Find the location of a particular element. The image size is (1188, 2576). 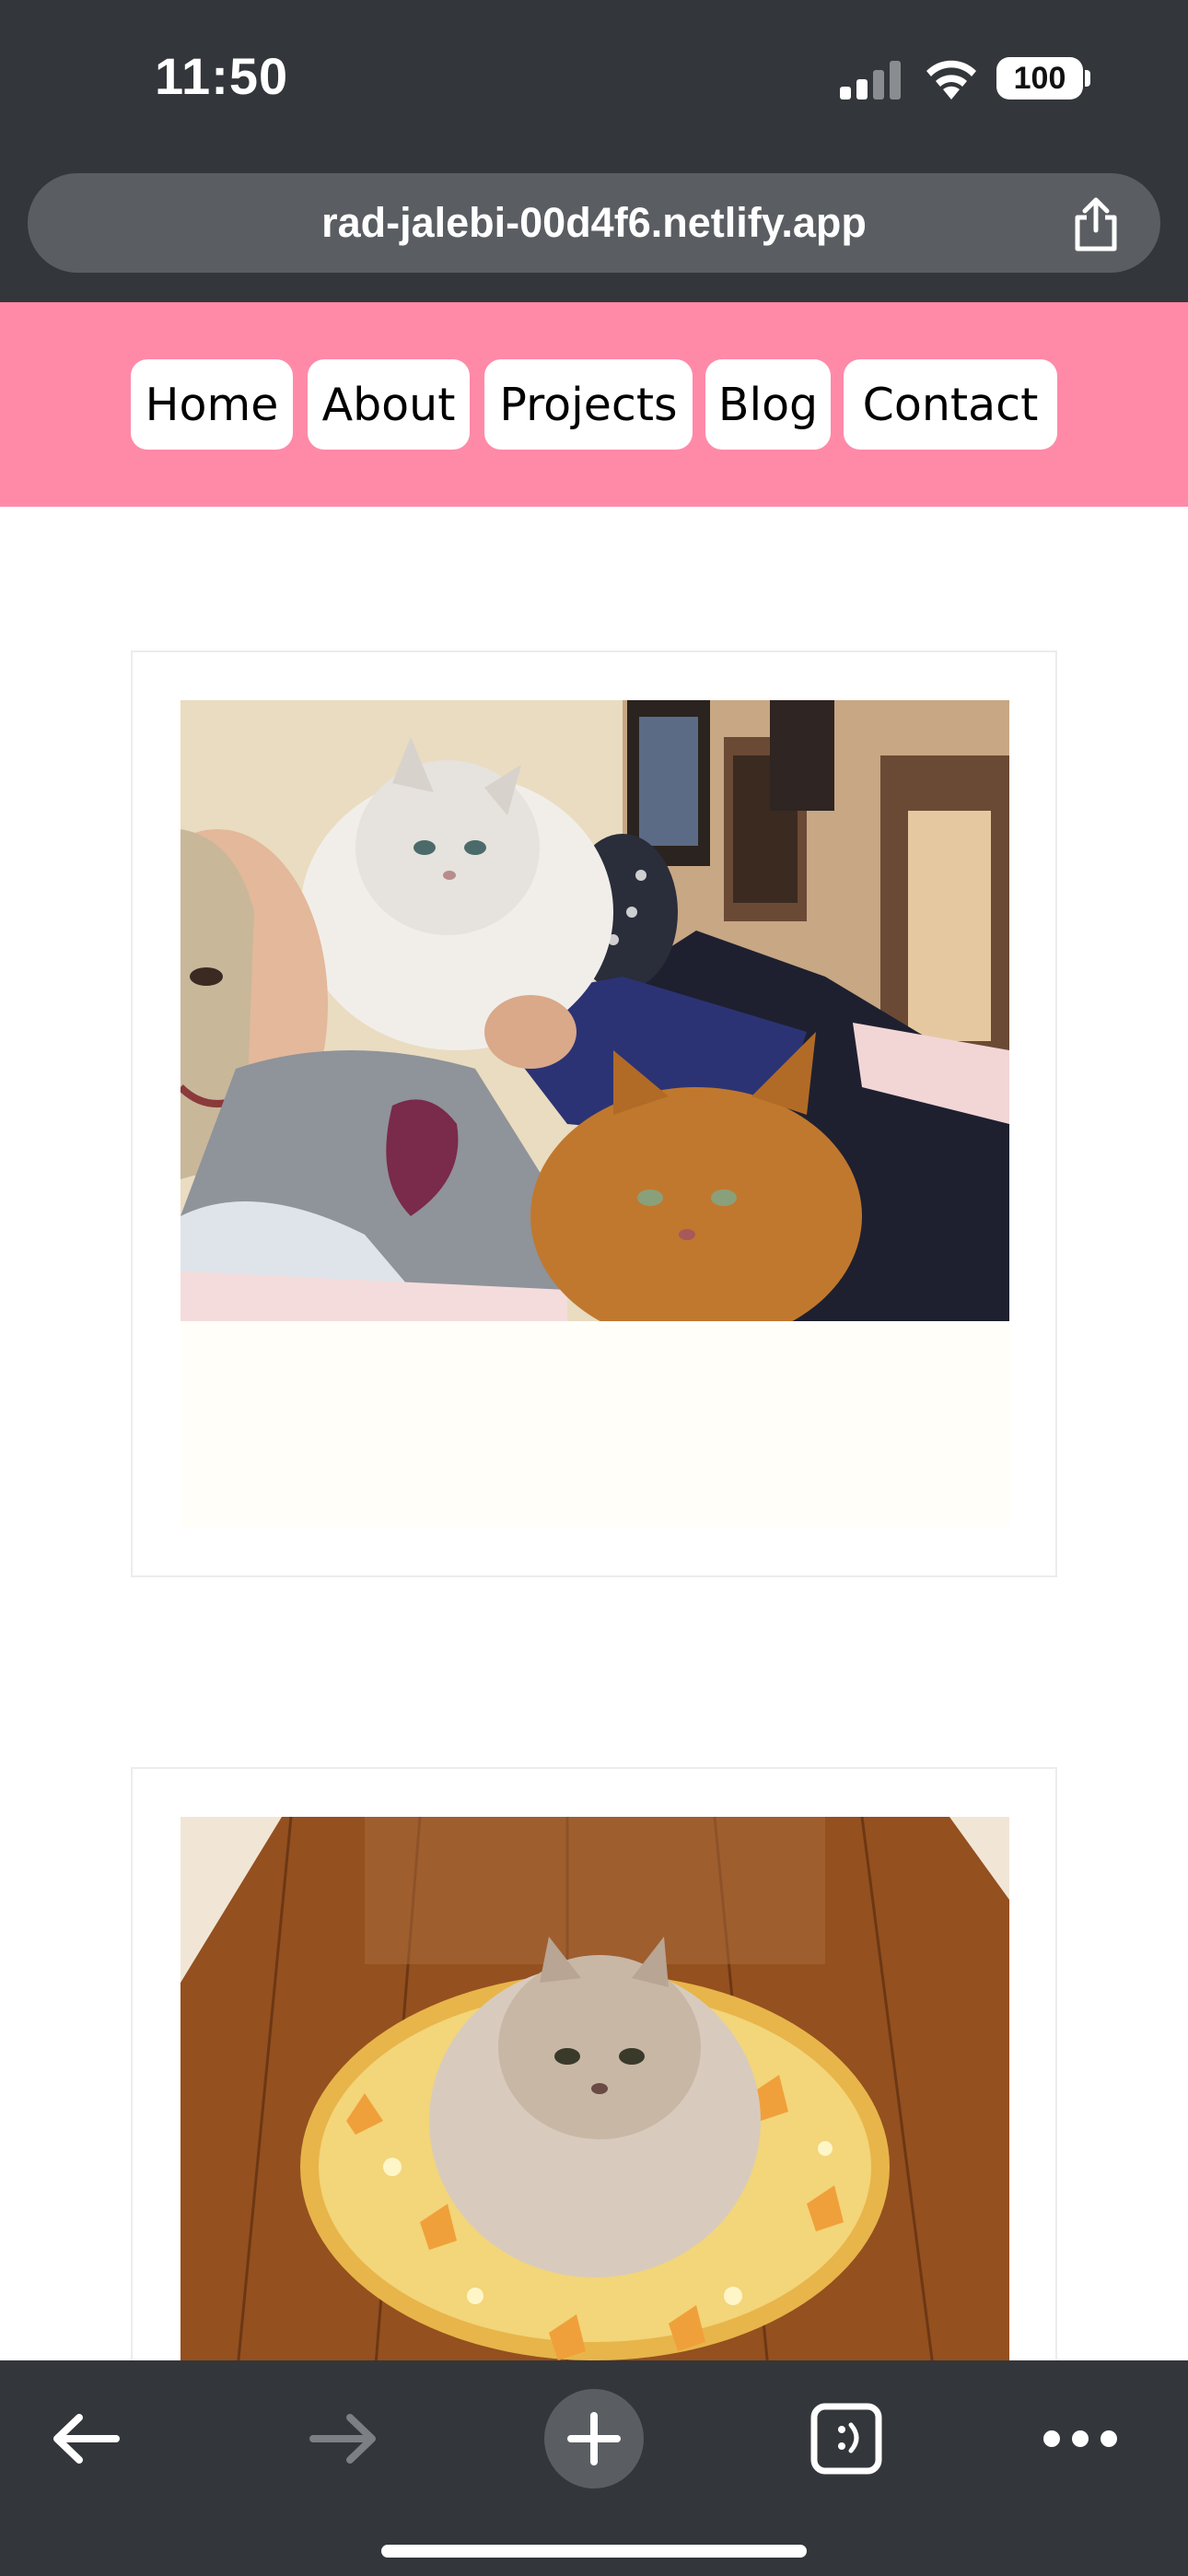

bottom-toolbar is located at coordinates (594, 2468).